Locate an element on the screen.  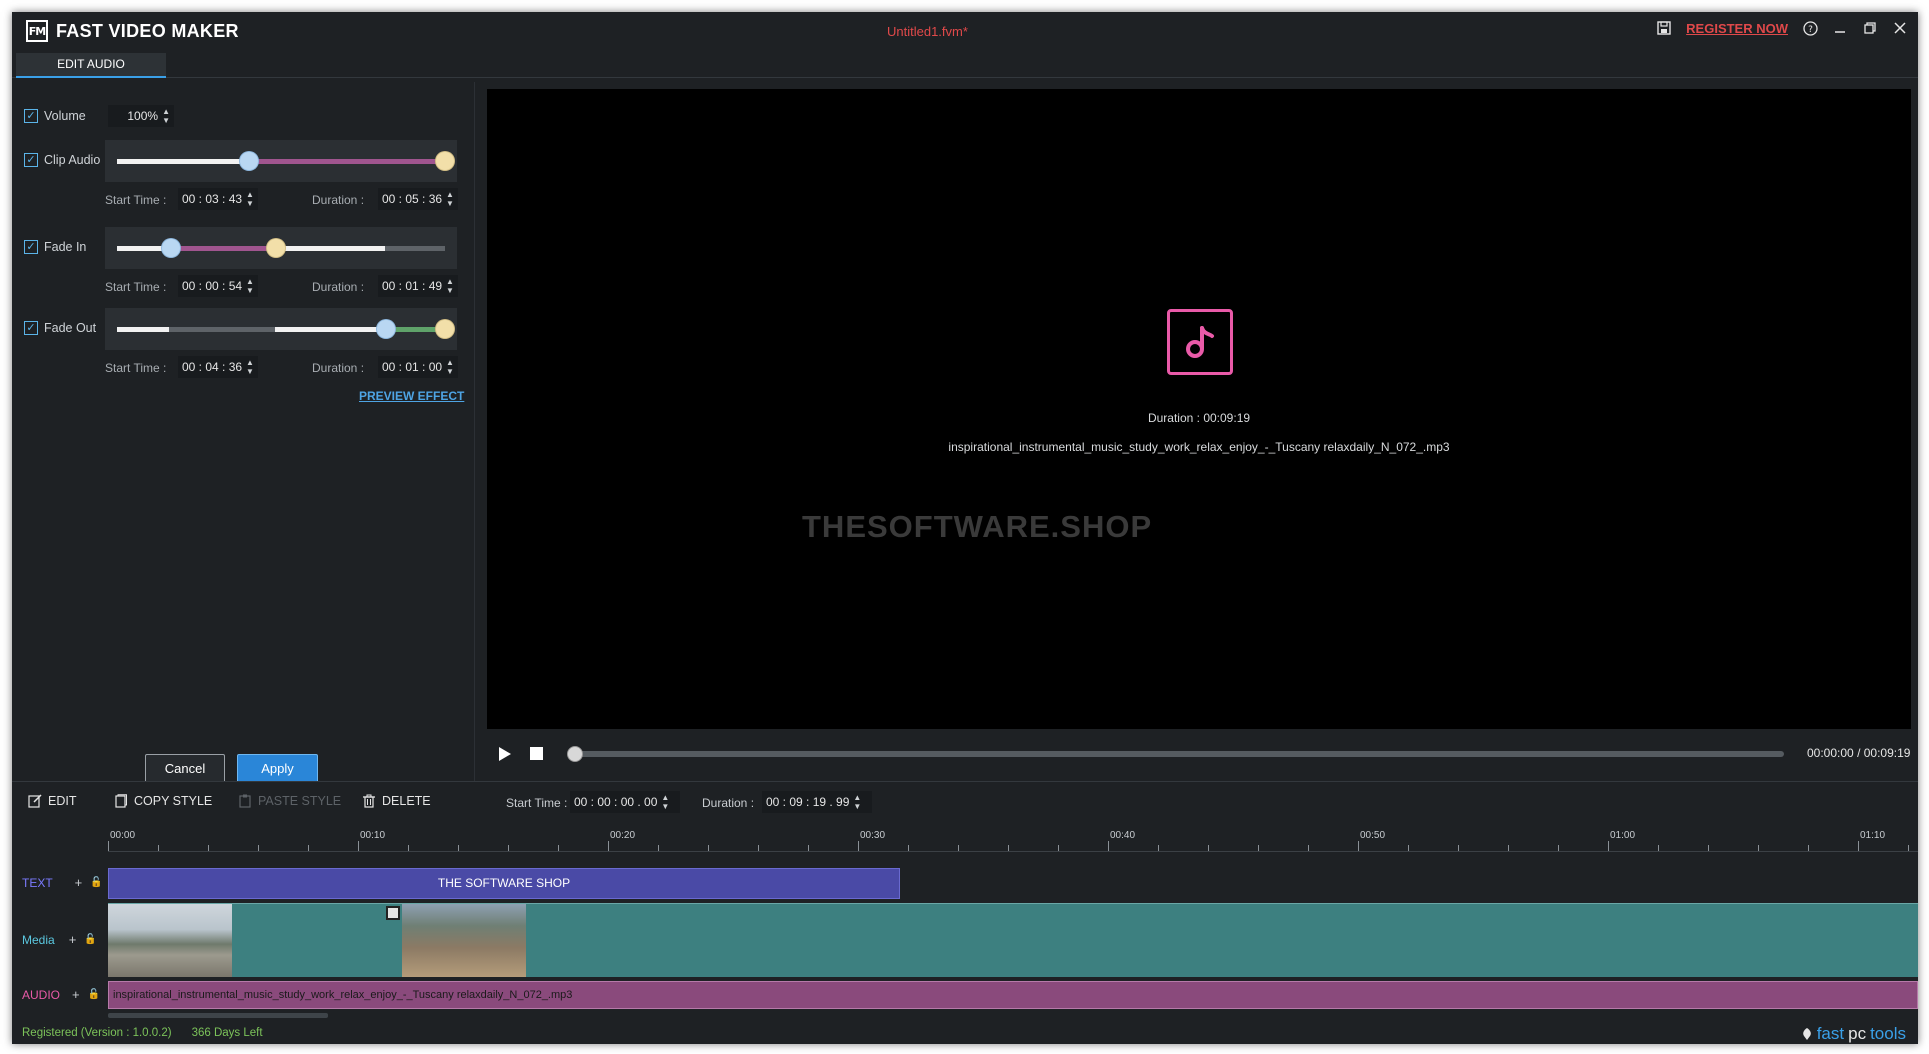
apply-button: Apply is located at coordinates (277, 769).